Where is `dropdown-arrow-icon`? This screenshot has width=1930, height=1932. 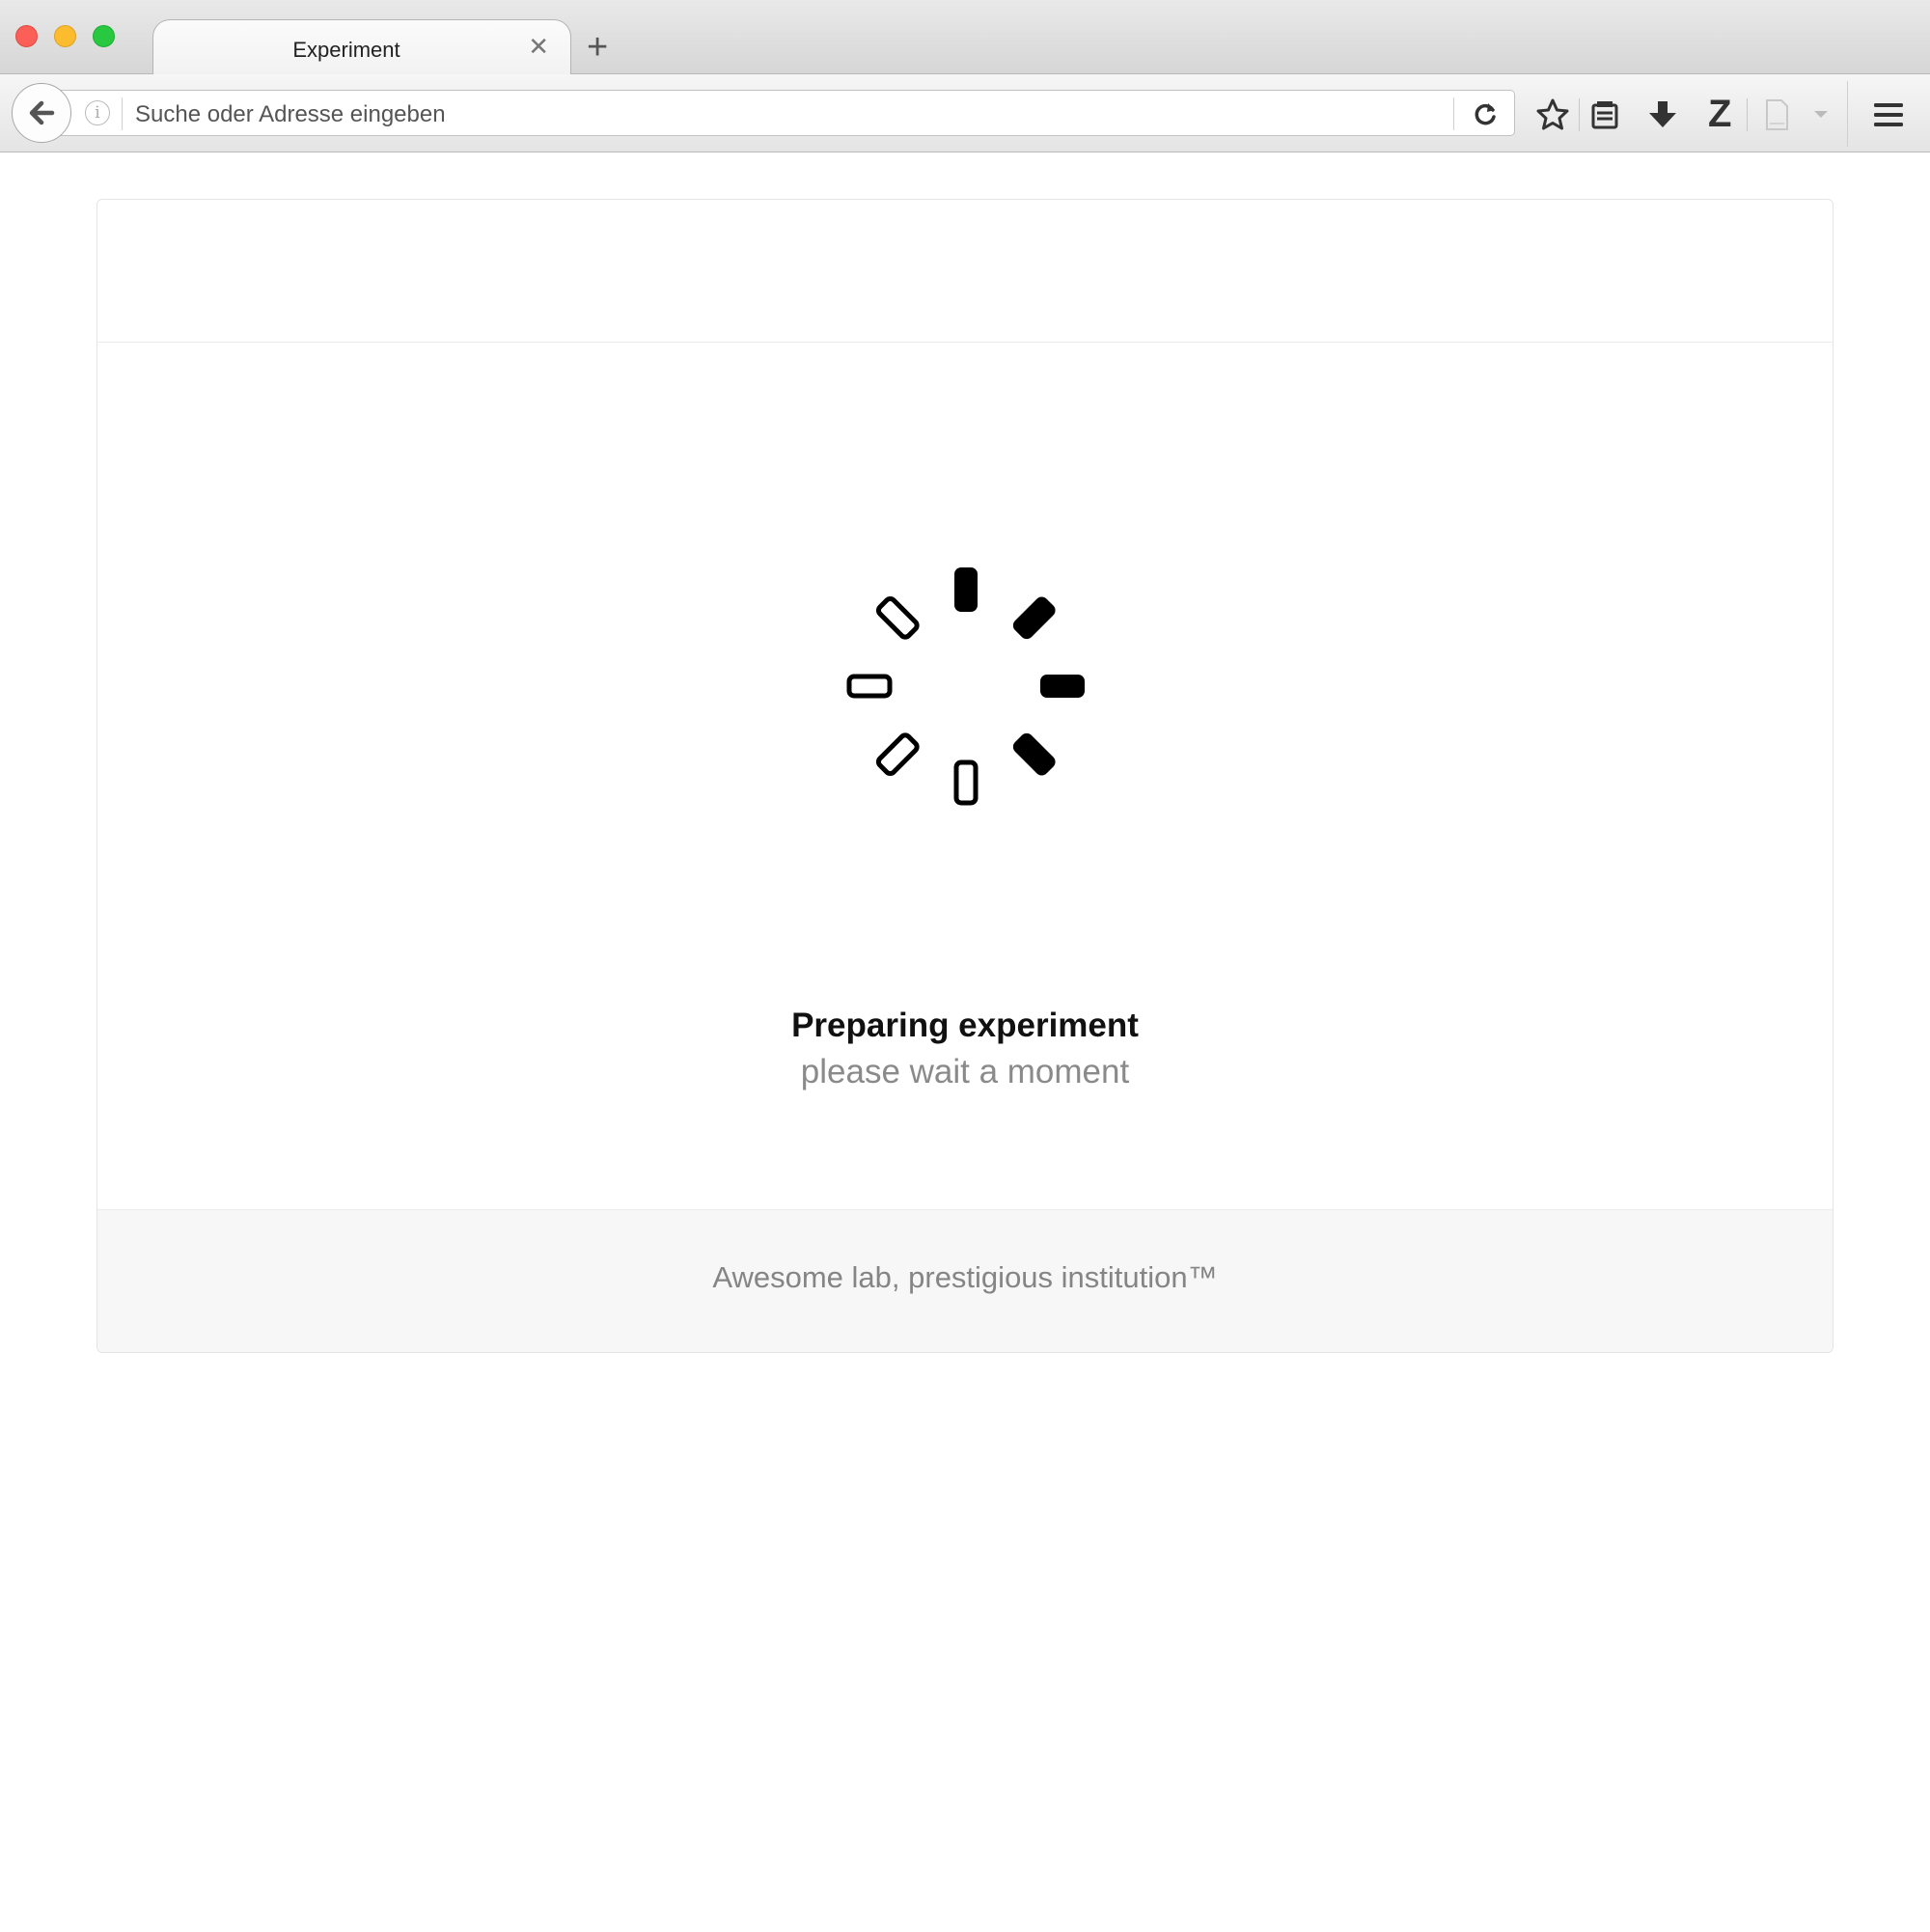
dropdown-arrow-icon is located at coordinates (1821, 115).